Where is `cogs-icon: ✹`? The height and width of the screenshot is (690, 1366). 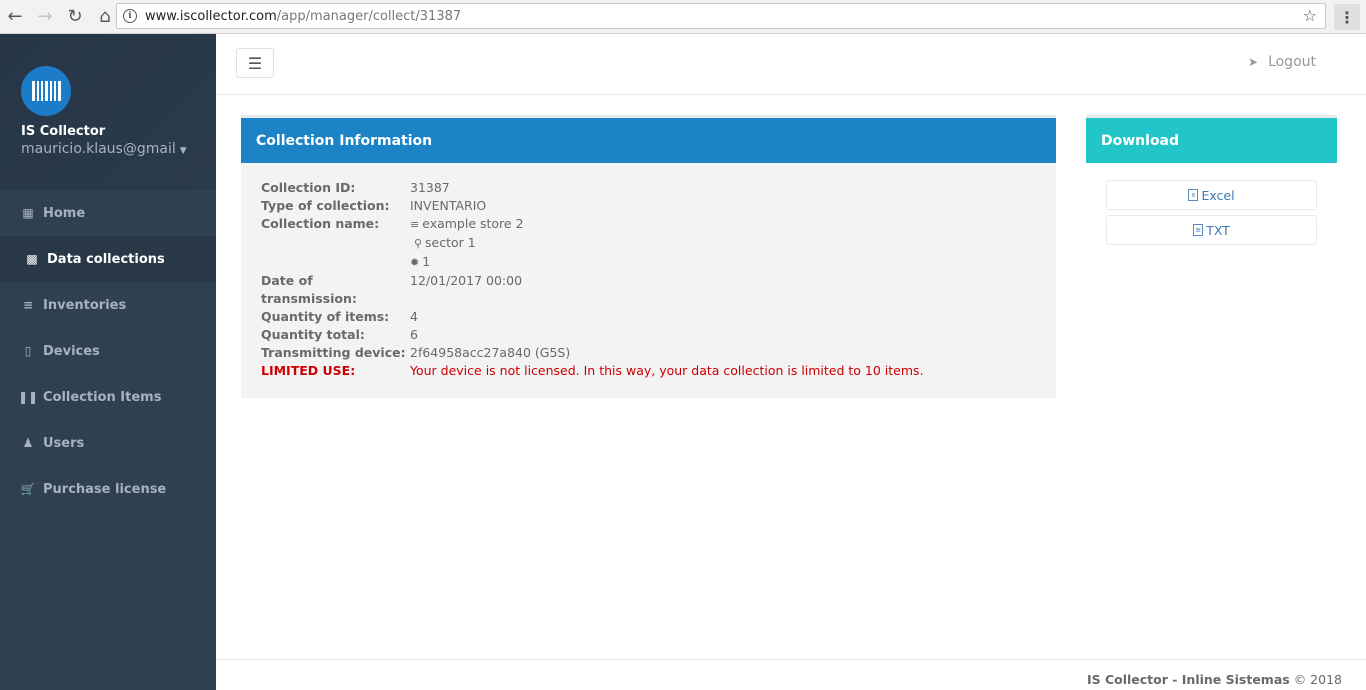 cogs-icon: ✹ is located at coordinates (415, 262).